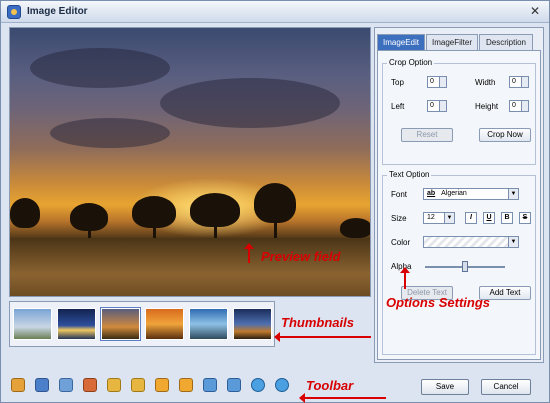 This screenshot has height=403, width=550. What do you see at coordinates (431, 193) in the screenshot?
I see `font-sample-icon: ab` at bounding box center [431, 193].